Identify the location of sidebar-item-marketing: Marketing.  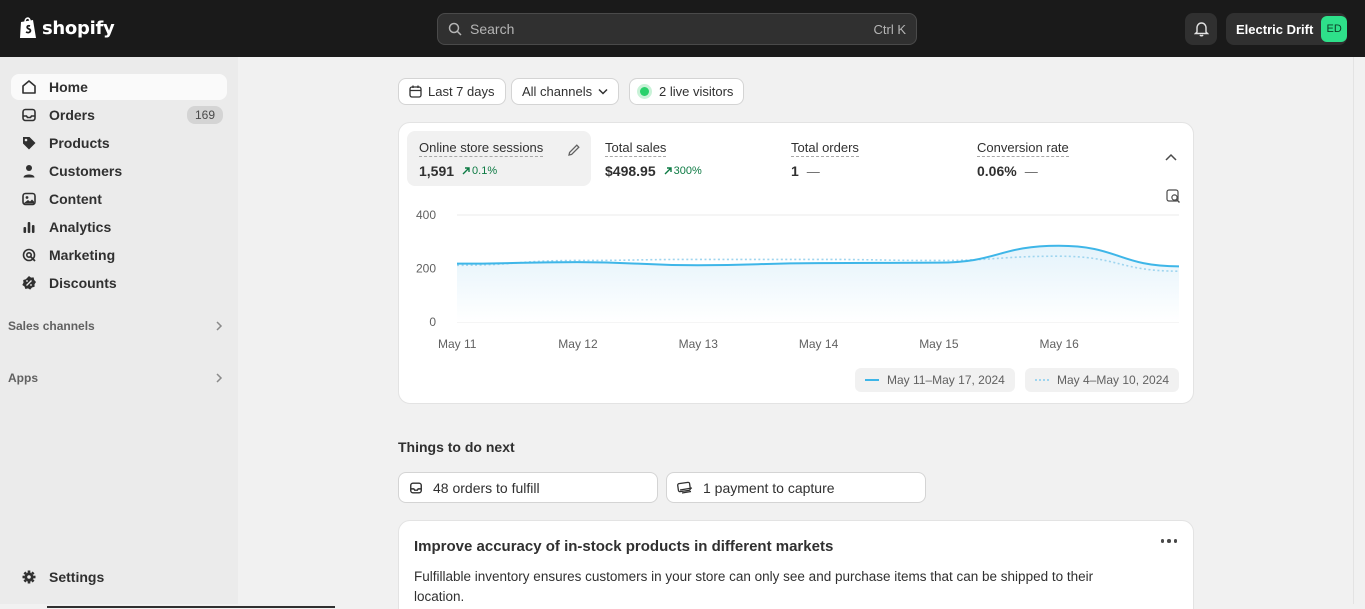
(119, 255).